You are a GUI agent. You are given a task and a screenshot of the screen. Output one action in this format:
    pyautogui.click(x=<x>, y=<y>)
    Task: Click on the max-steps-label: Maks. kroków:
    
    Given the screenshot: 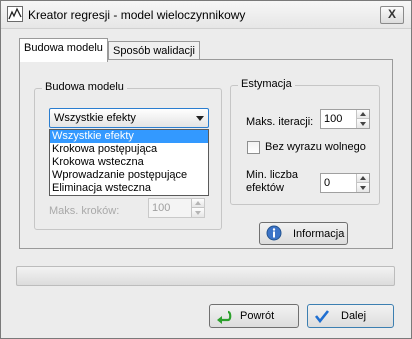 What is the action you would take?
    pyautogui.click(x=84, y=211)
    